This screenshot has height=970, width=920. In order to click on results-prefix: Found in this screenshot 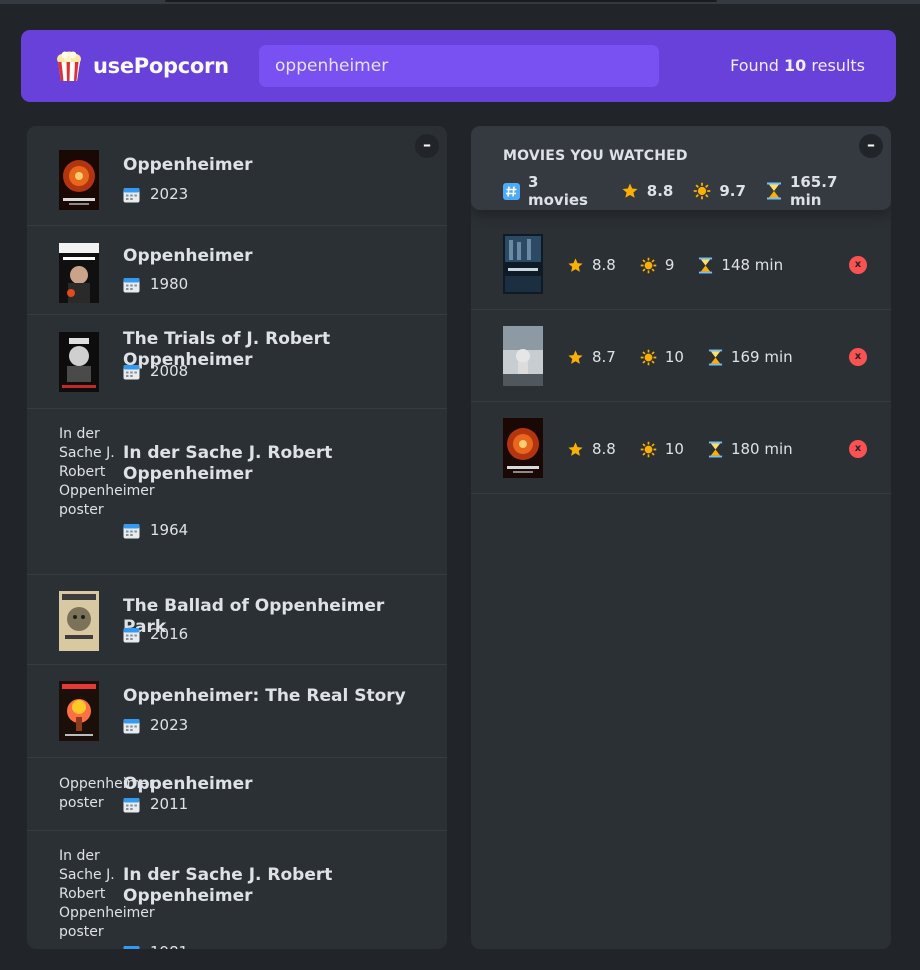, I will do `click(754, 65)`.